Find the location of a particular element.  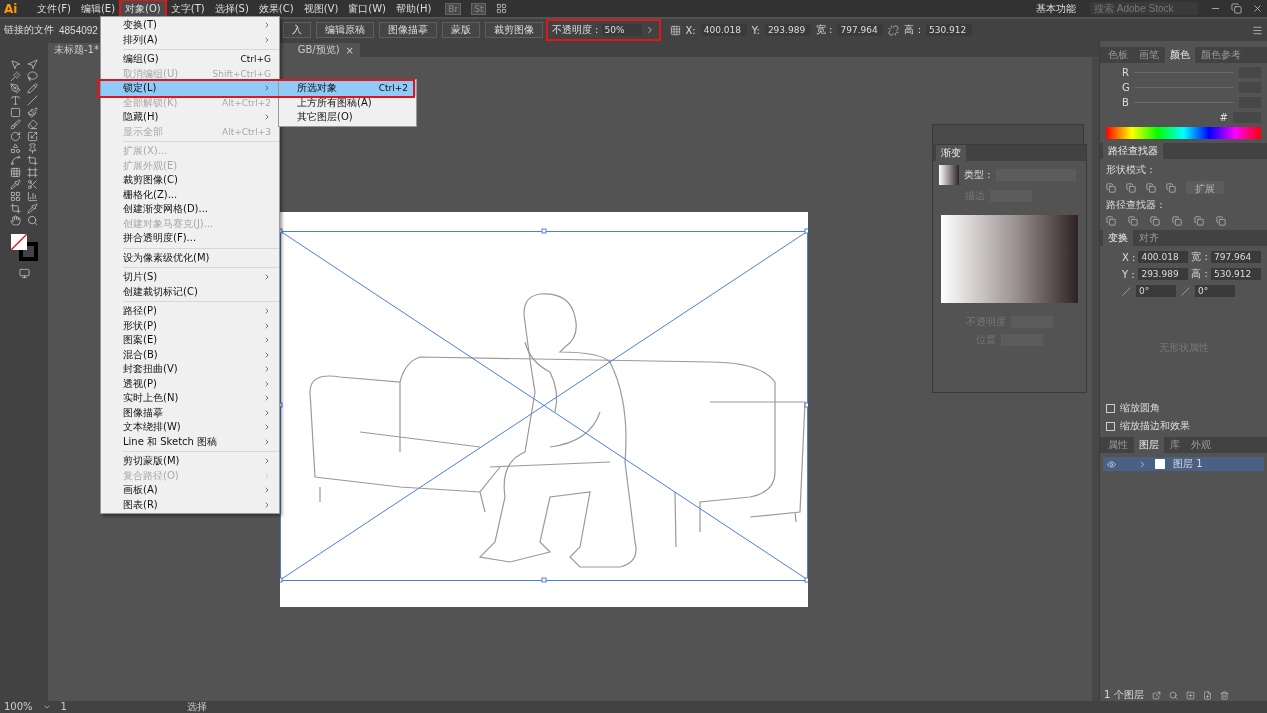

gradient-swatch is located at coordinates (949, 175).